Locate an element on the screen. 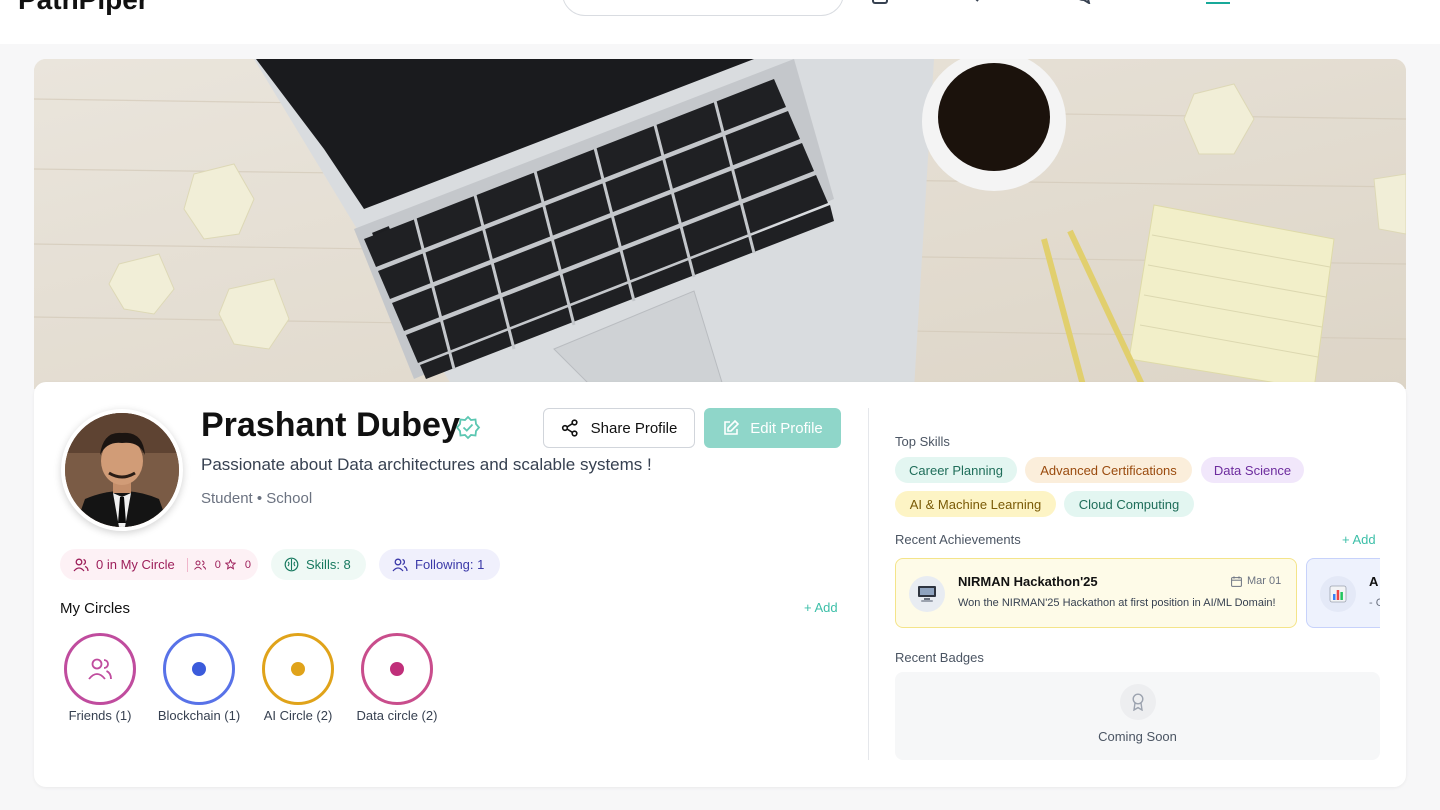  opportunities-nav-active is located at coordinates (1218, 2).